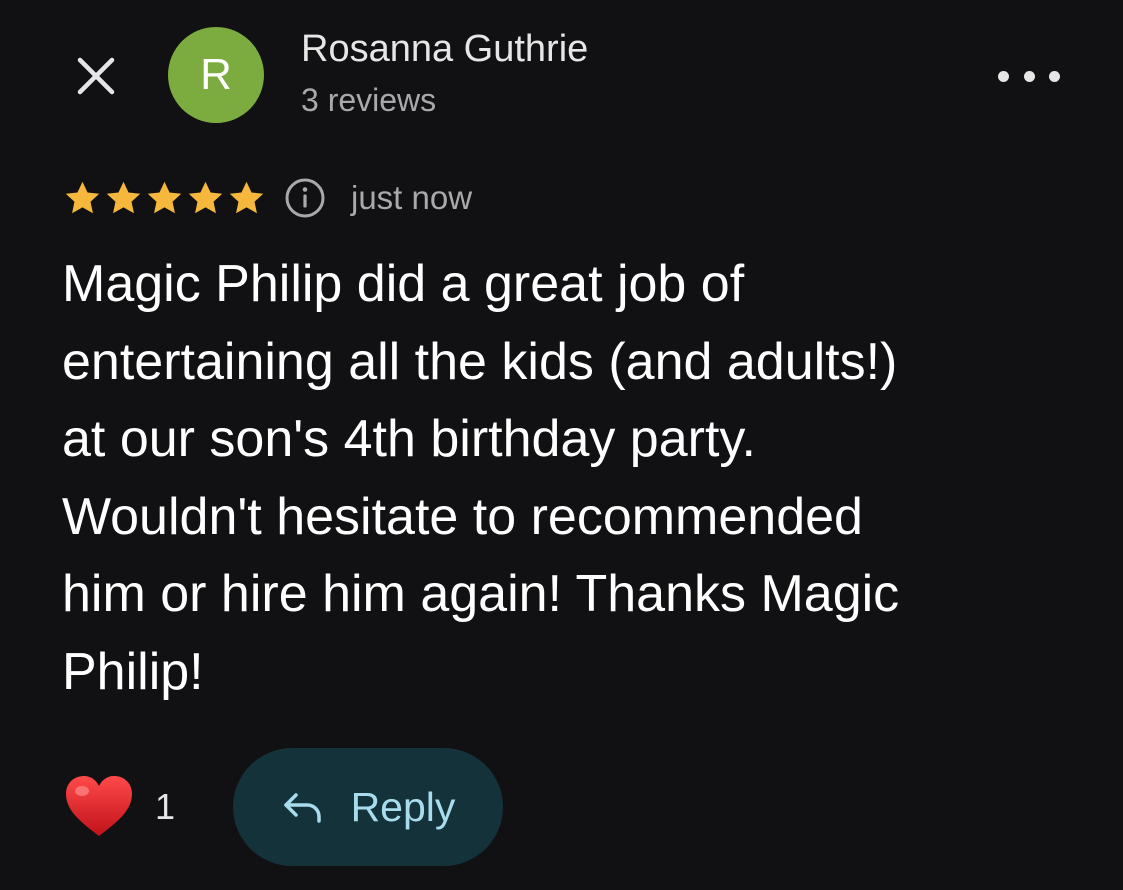  What do you see at coordinates (302, 808) in the screenshot?
I see `reply-arrow-icon` at bounding box center [302, 808].